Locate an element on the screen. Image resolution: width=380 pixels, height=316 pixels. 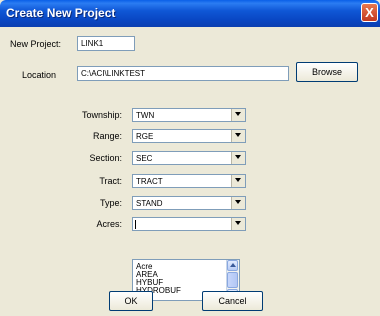
location-input: C:\ACI\LINKTEST is located at coordinates (183, 73).